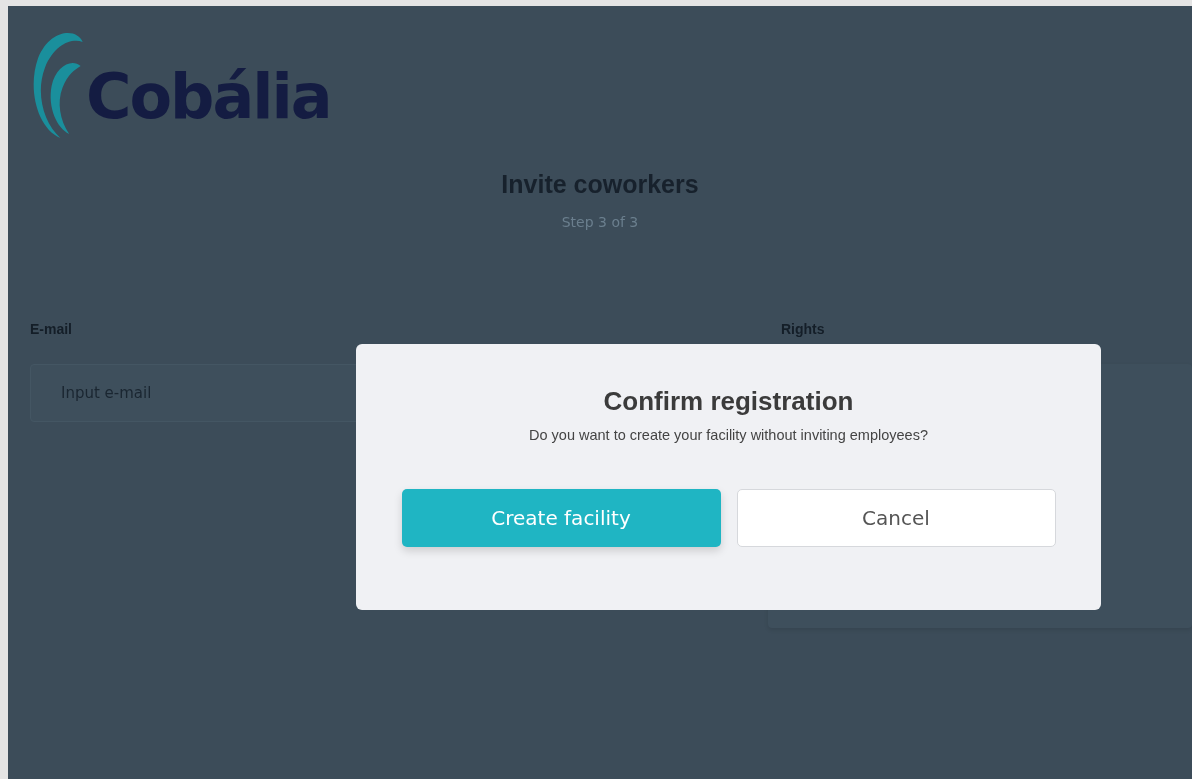 Image resolution: width=1192 pixels, height=779 pixels. What do you see at coordinates (728, 435) in the screenshot?
I see `dialog-message: Do you want to create your facility without inviting employees?` at bounding box center [728, 435].